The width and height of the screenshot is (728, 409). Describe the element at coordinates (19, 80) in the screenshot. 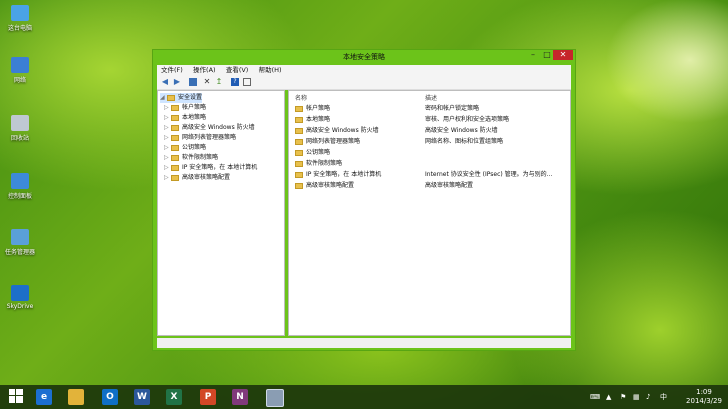

I see `desktop-icon-label: 网络` at that location.